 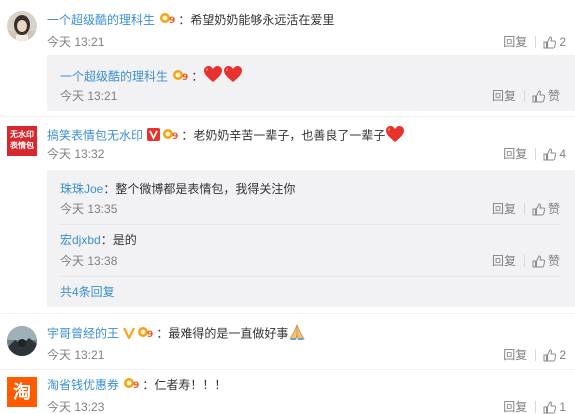 I want to click on comment-username: 宇哥曾经的王, so click(x=83, y=334).